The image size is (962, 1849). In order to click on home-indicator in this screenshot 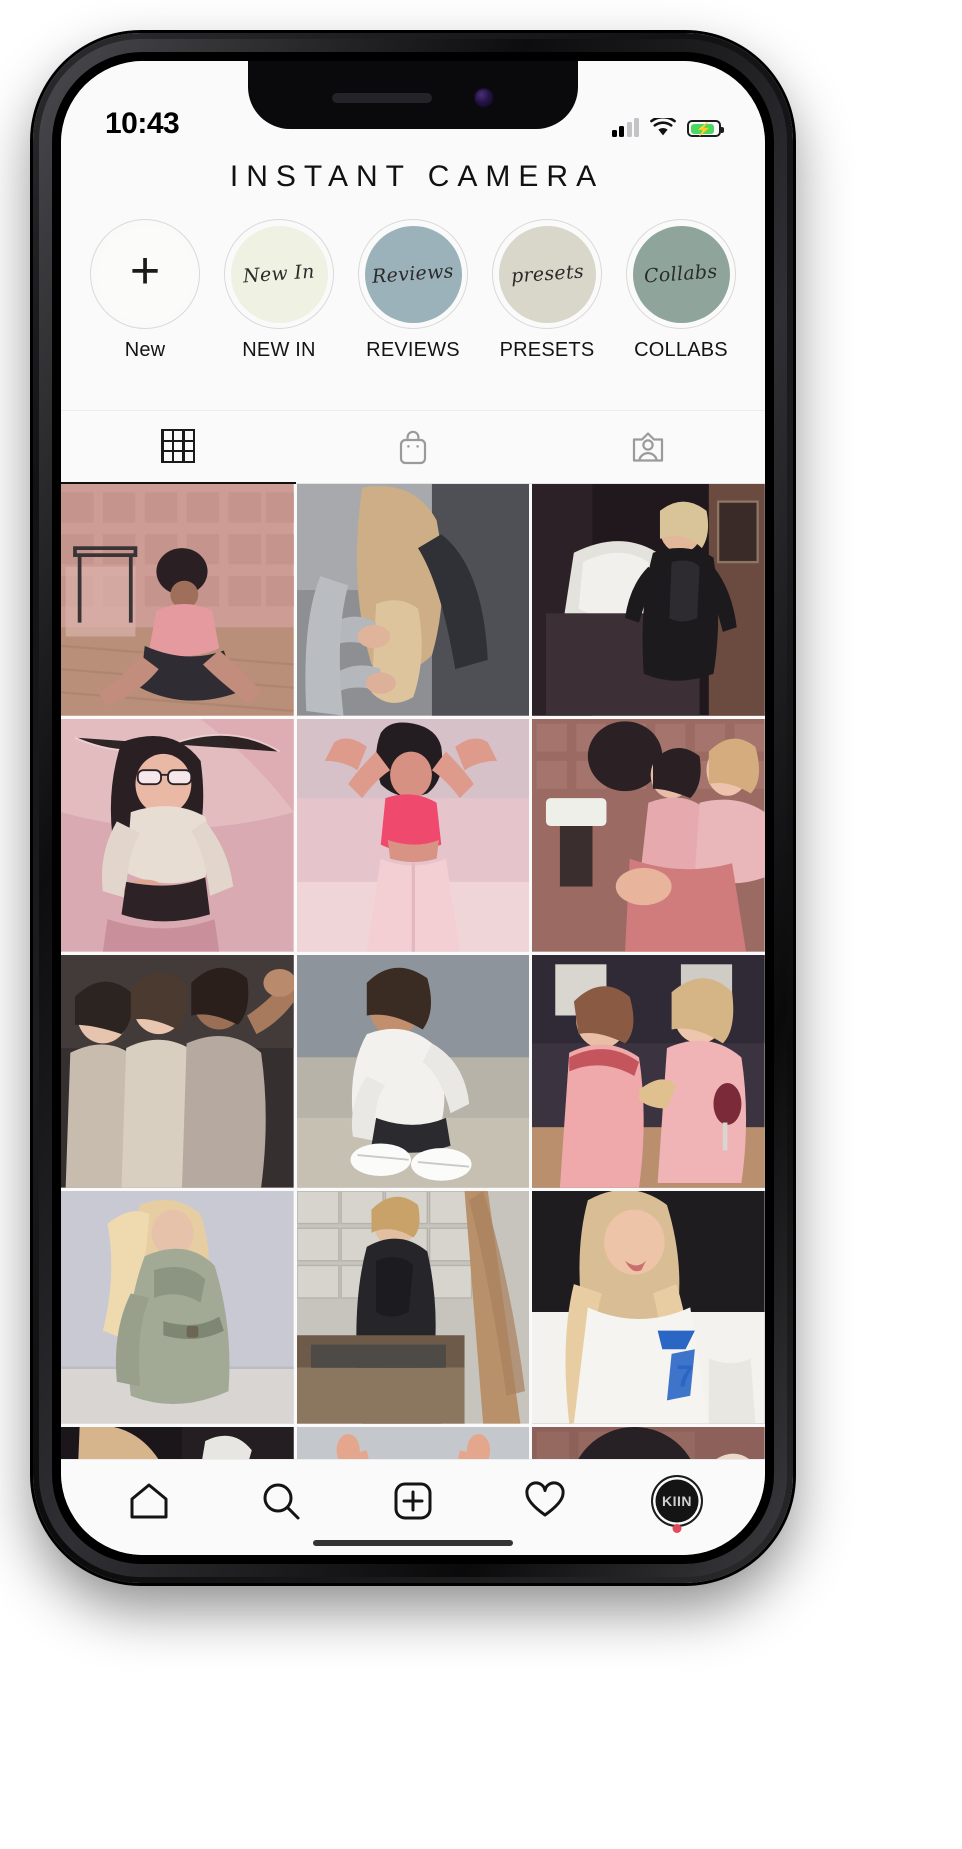, I will do `click(413, 1543)`.